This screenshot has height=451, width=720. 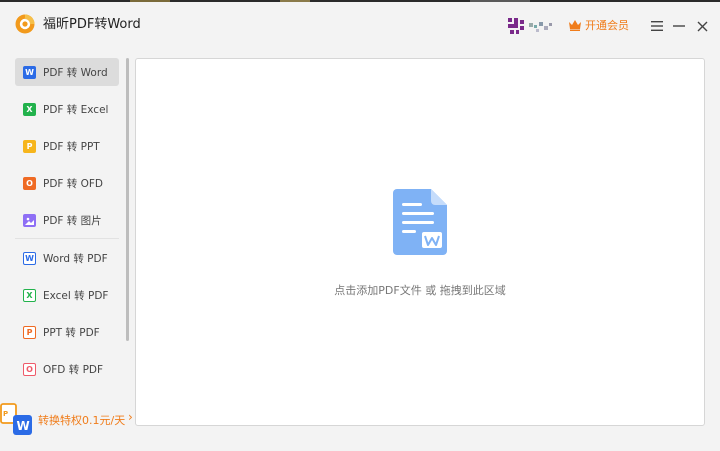 I want to click on avatar, so click(x=516, y=26).